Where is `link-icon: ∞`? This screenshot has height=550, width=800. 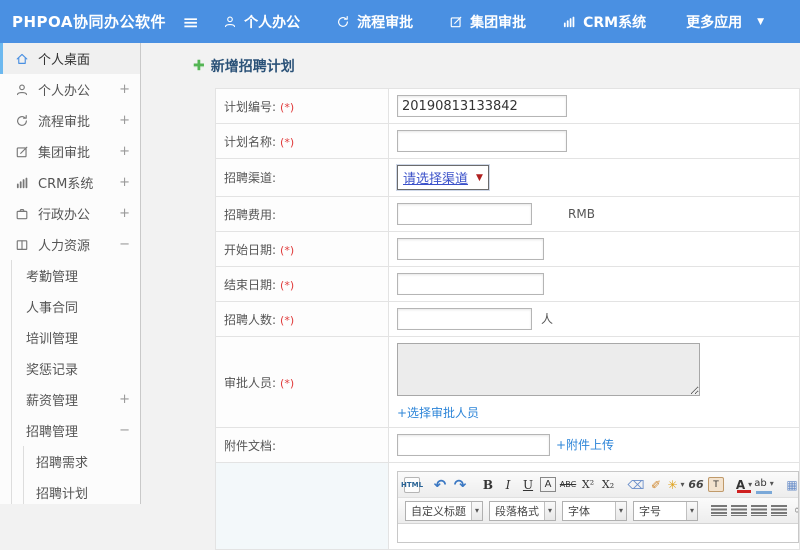
link-icon: ∞ is located at coordinates (794, 511).